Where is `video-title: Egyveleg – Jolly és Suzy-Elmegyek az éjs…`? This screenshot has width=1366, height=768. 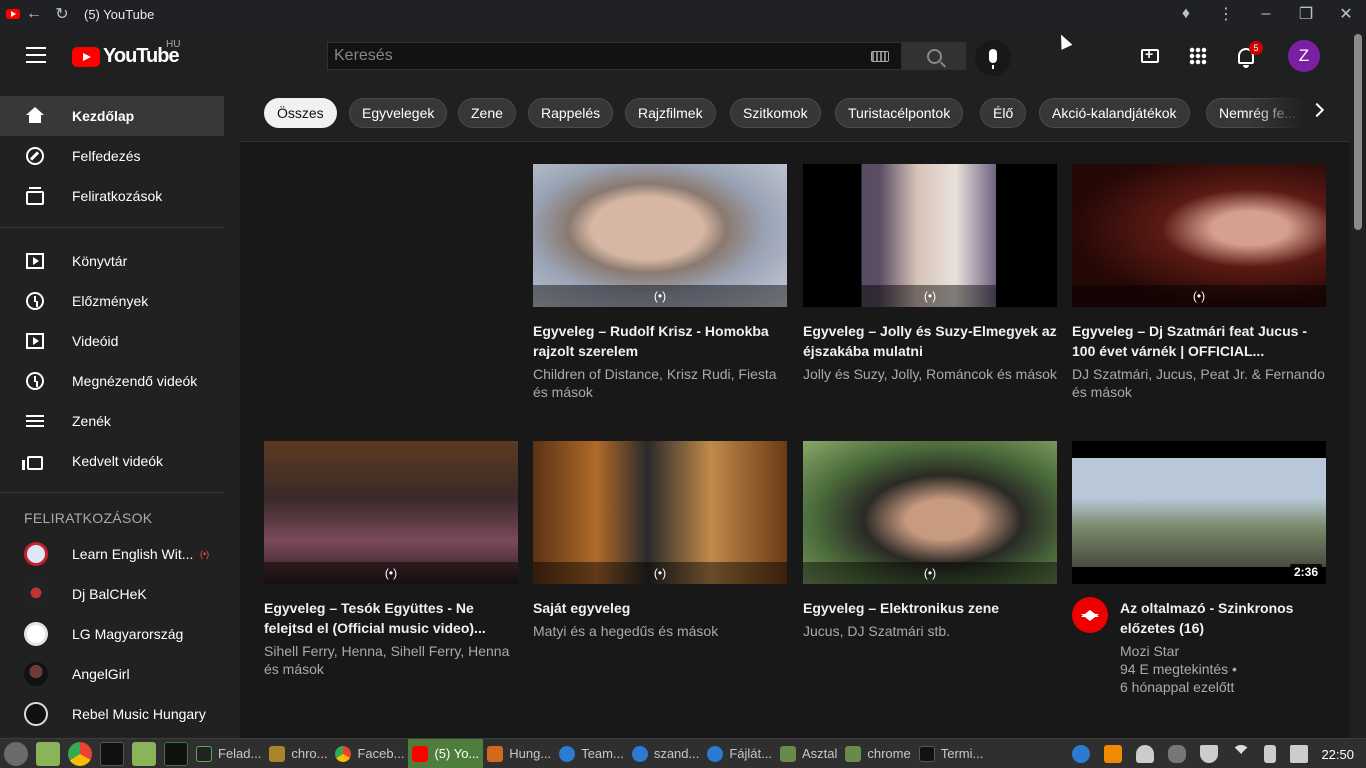
video-title: Egyveleg – Jolly és Suzy-Elmegyek az éjs… is located at coordinates (930, 341).